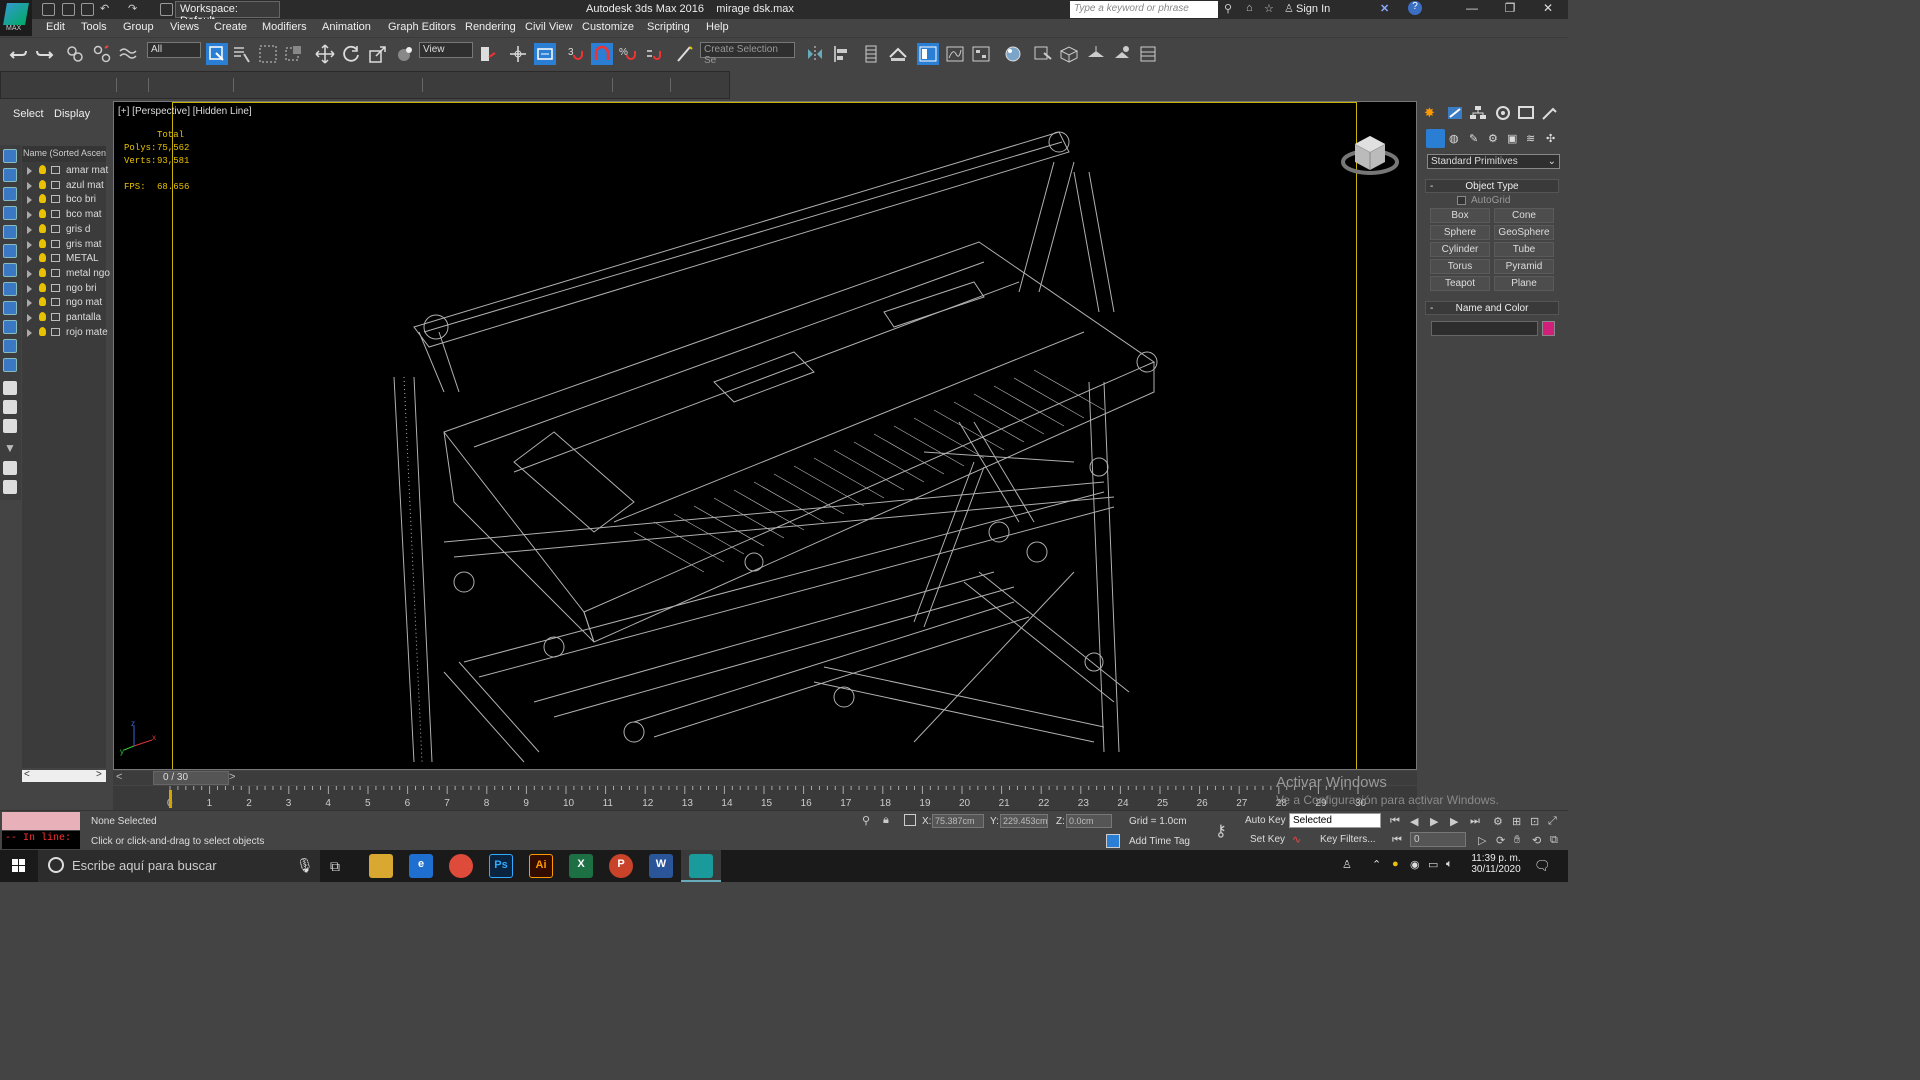 This screenshot has height=1080, width=1920. Describe the element at coordinates (10, 213) in the screenshot. I see `display-cameras-icon` at that location.